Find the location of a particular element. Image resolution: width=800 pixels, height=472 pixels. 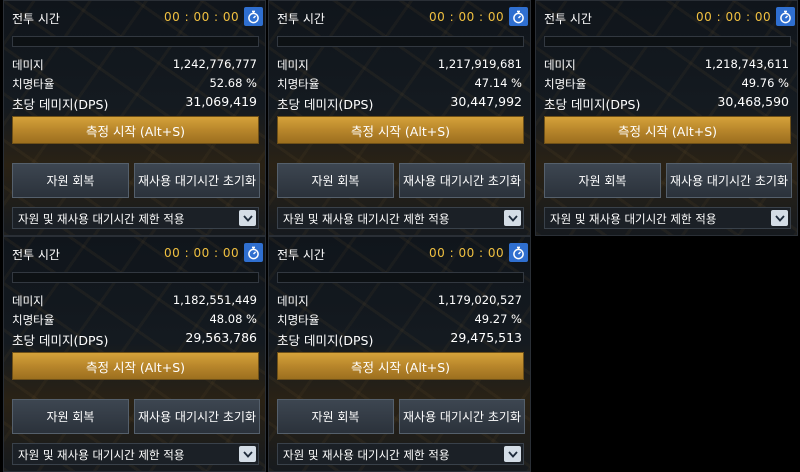

crit-rate-value: 49.27 % is located at coordinates (498, 319).